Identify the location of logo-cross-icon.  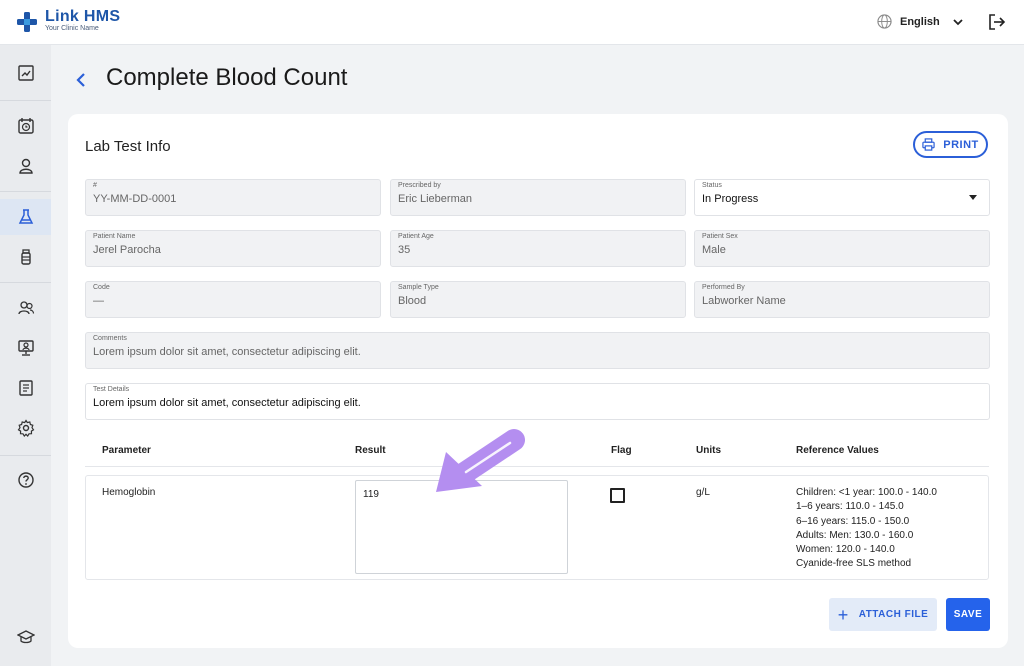
(27, 22).